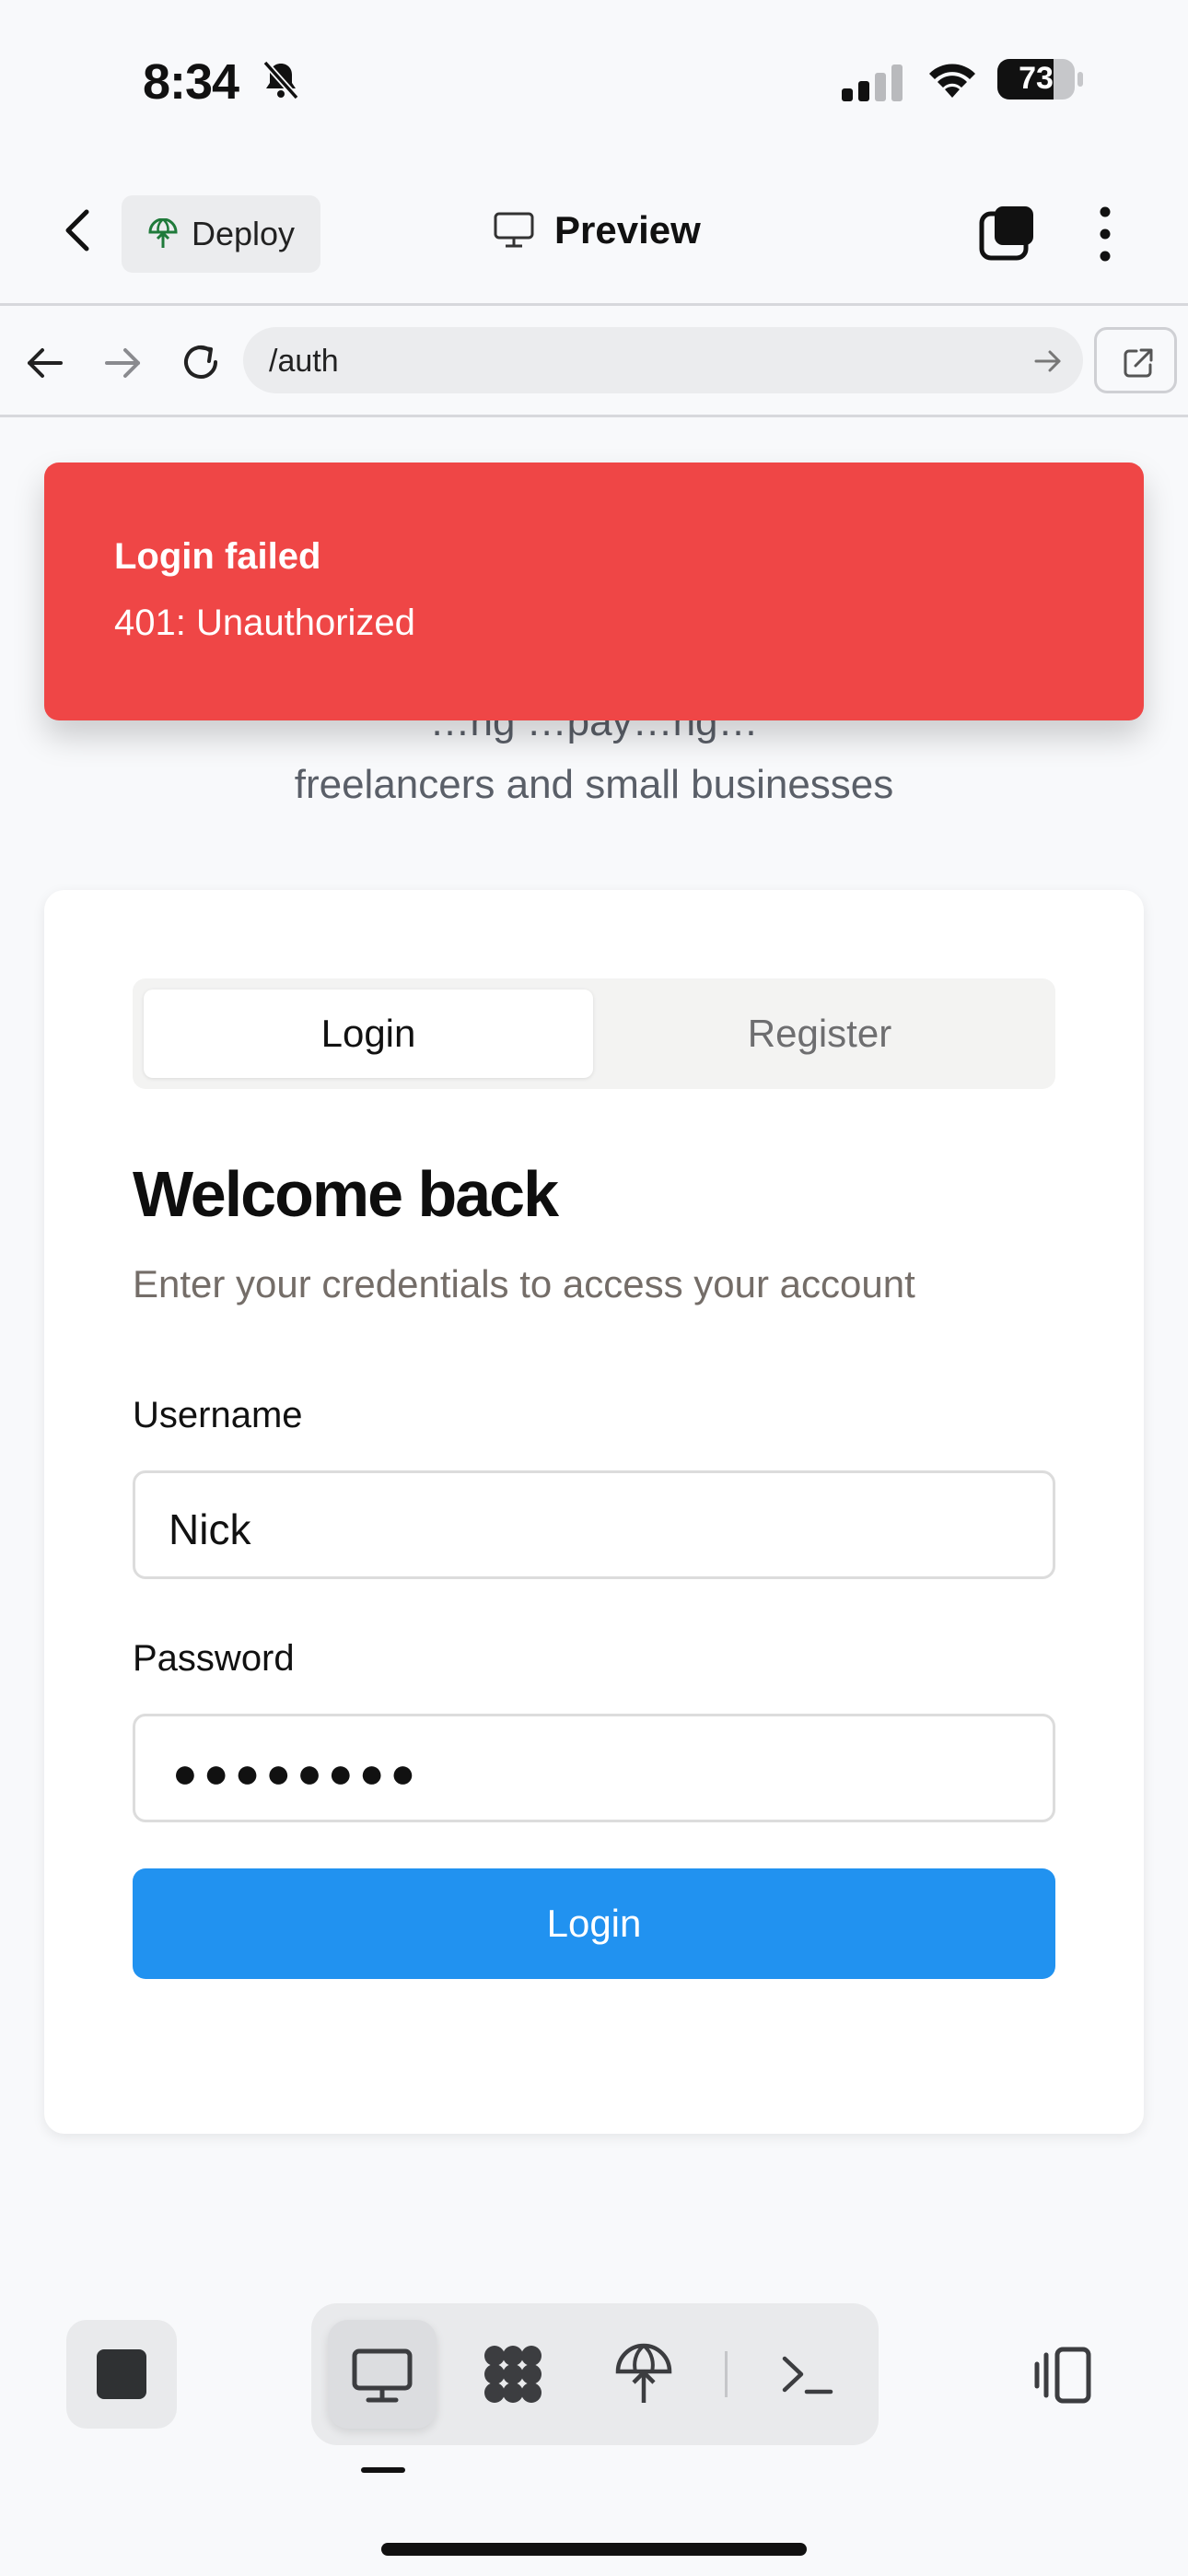  What do you see at coordinates (264, 623) in the screenshot?
I see `toast-description: 401: Unauthorized` at bounding box center [264, 623].